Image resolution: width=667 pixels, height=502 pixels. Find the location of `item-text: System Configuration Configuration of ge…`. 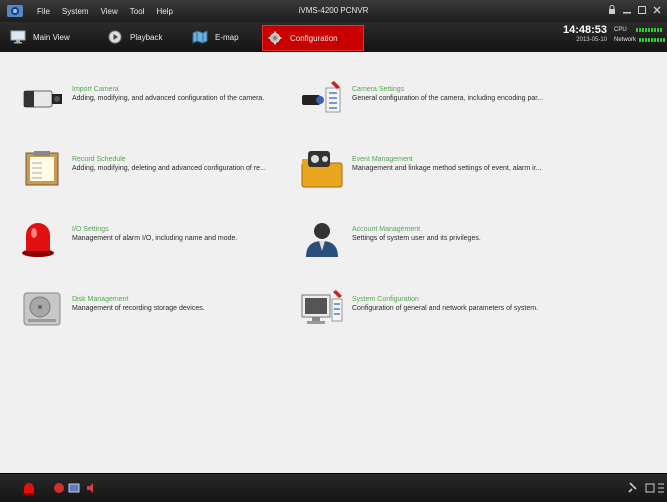

item-text: System Configuration Configuration of ge… is located at coordinates (477, 304).